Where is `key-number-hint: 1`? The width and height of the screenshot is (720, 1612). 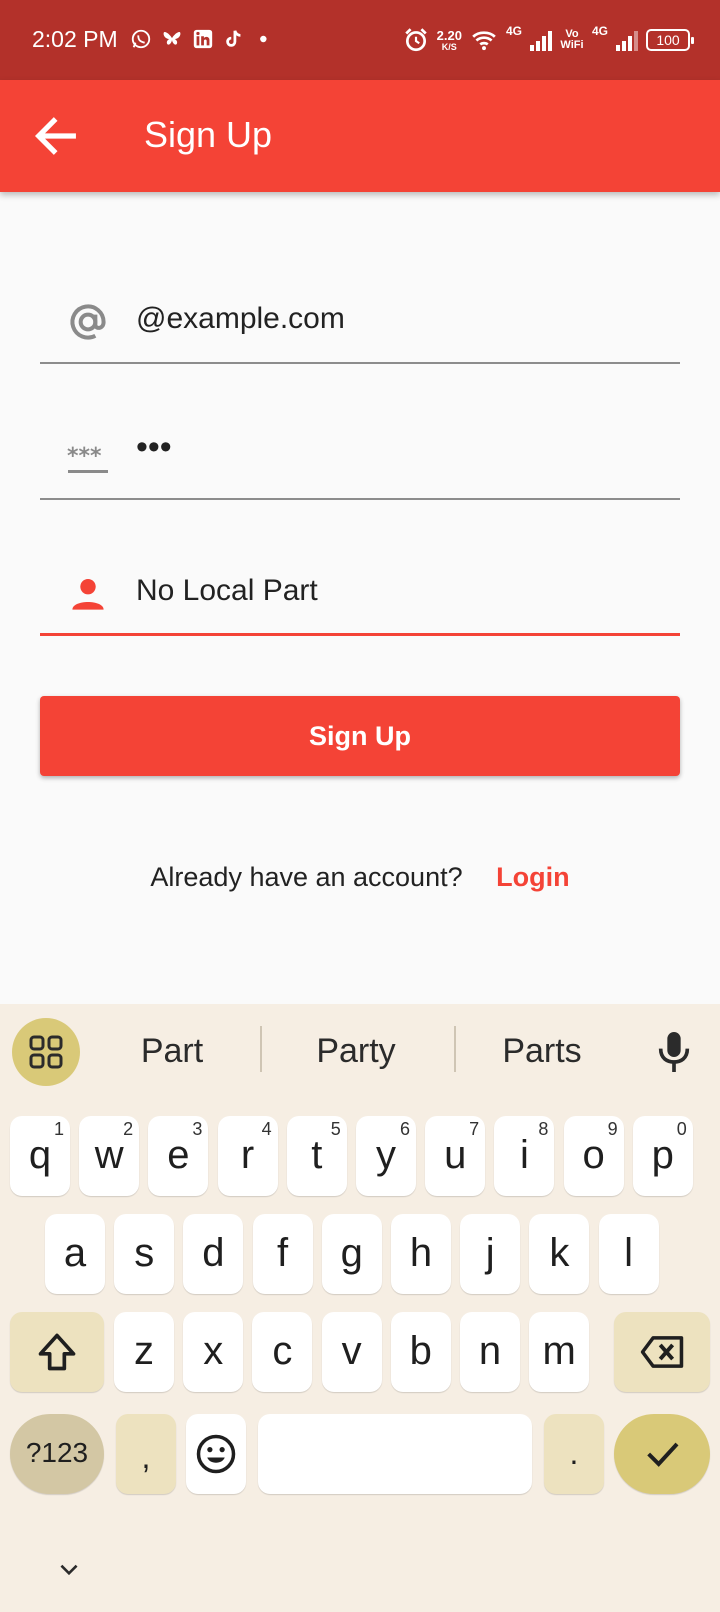
key-number-hint: 1 is located at coordinates (58, 1129).